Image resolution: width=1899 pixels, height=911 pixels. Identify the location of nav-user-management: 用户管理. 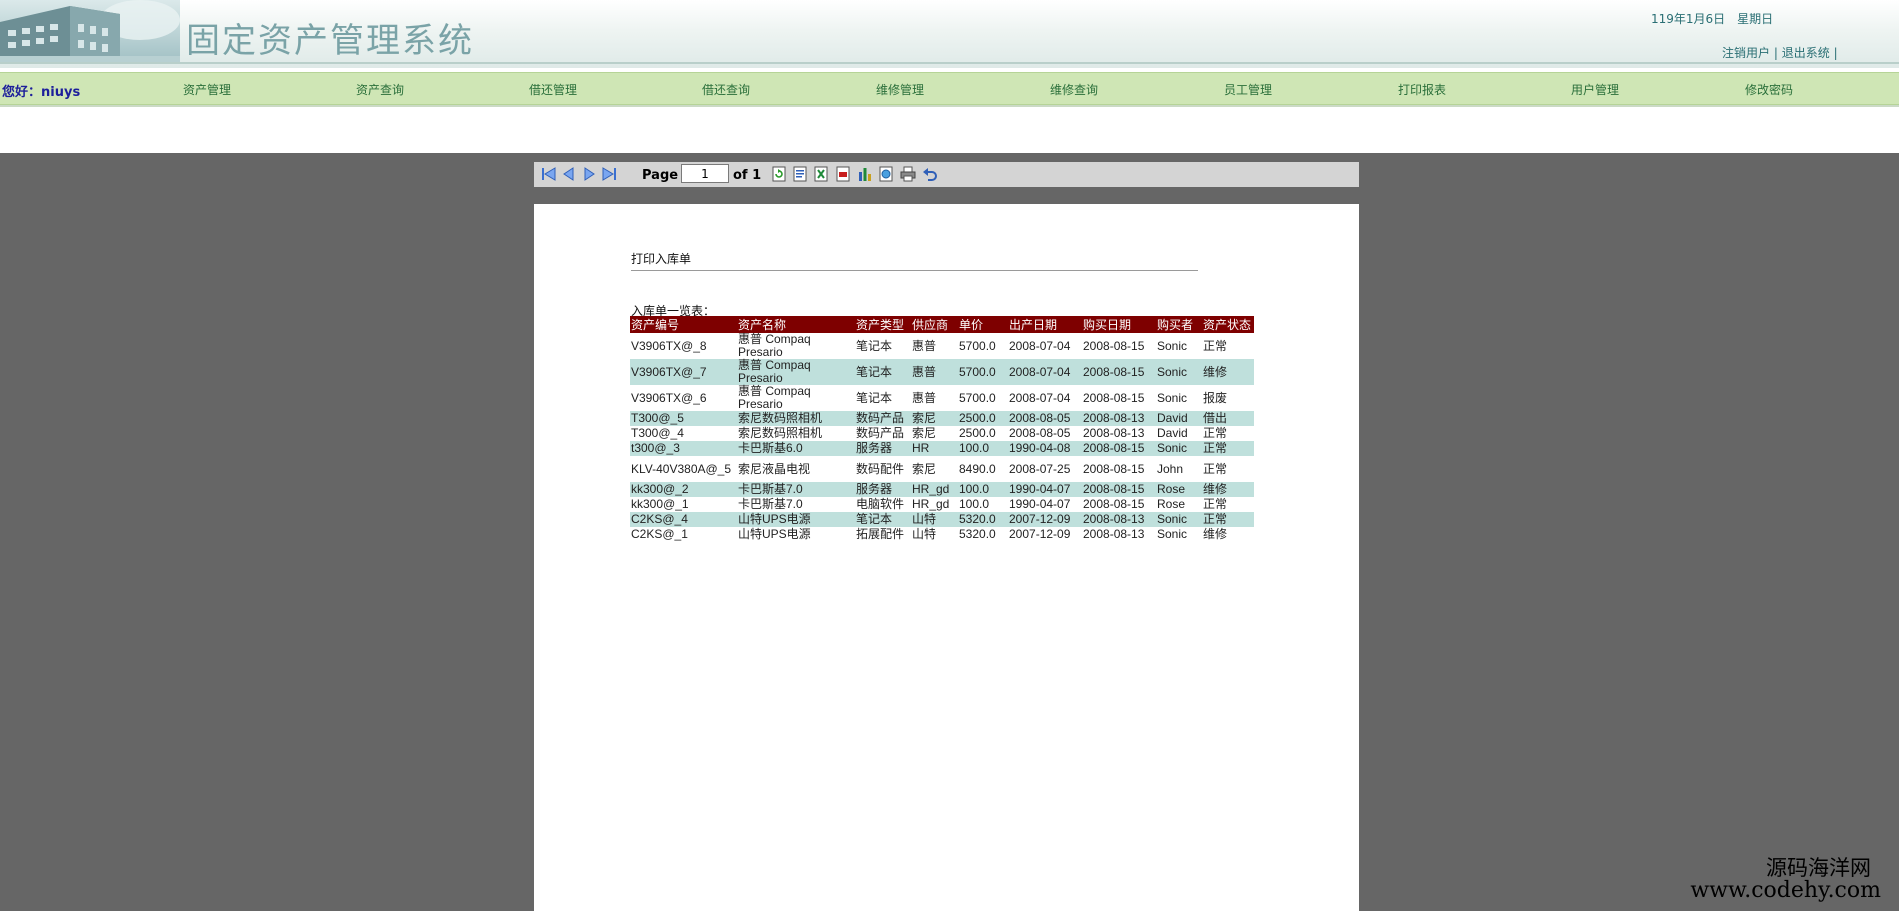
(1595, 89).